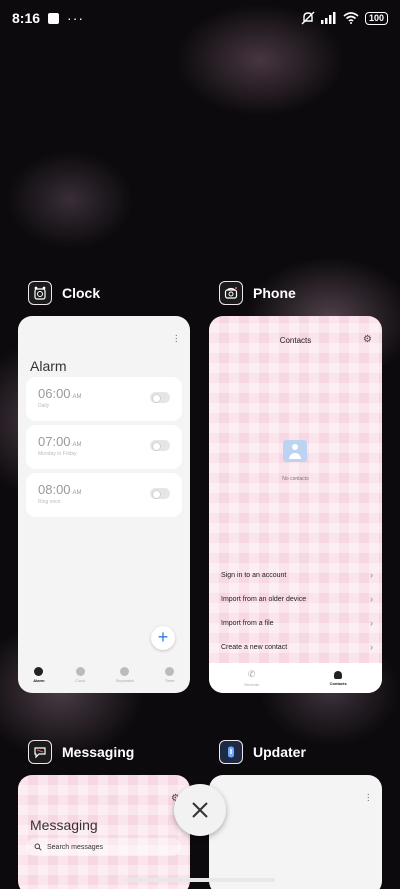 The image size is (400, 889). Describe the element at coordinates (231, 293) in the screenshot. I see `phone-app-icon` at that location.